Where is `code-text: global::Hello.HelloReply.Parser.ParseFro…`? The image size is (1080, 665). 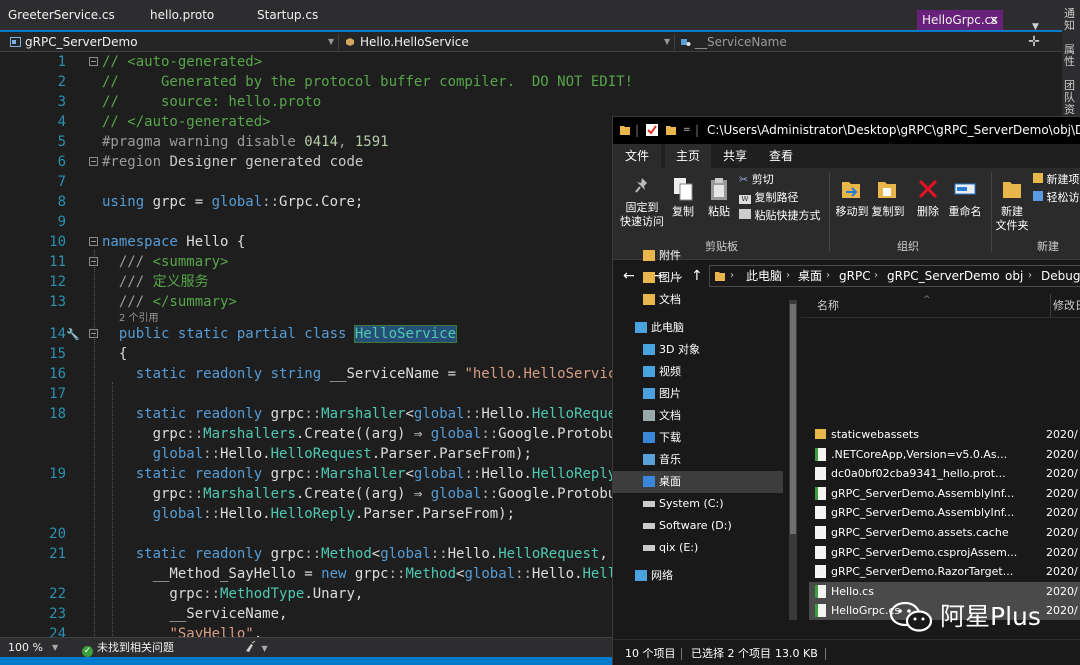 code-text: global::Hello.HelloReply.Parser.ParseFro… is located at coordinates (308, 514).